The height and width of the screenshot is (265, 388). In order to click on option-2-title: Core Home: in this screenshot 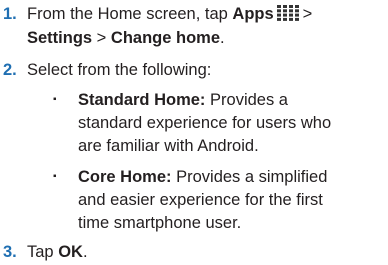, I will do `click(125, 177)`.